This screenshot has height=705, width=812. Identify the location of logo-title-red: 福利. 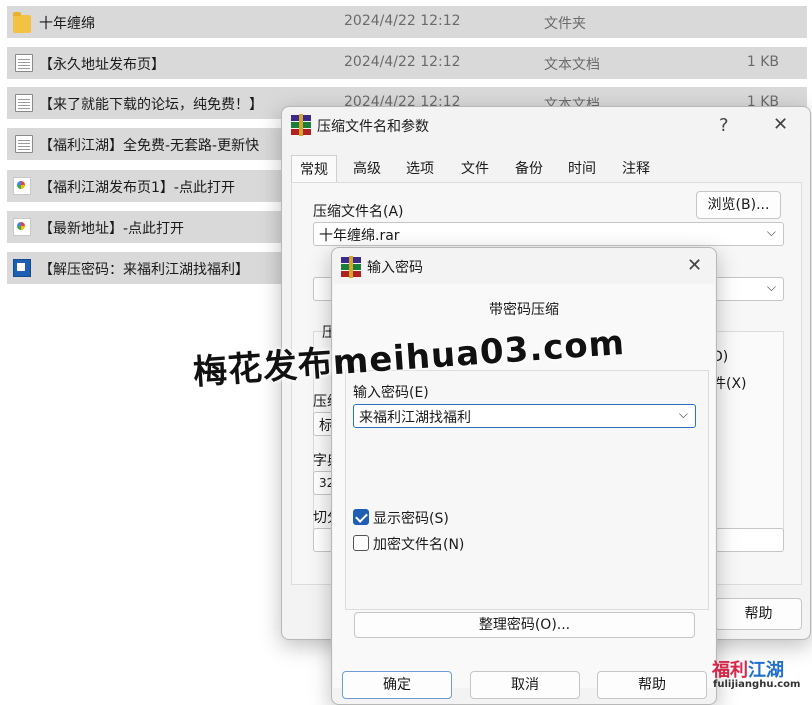
(730, 670).